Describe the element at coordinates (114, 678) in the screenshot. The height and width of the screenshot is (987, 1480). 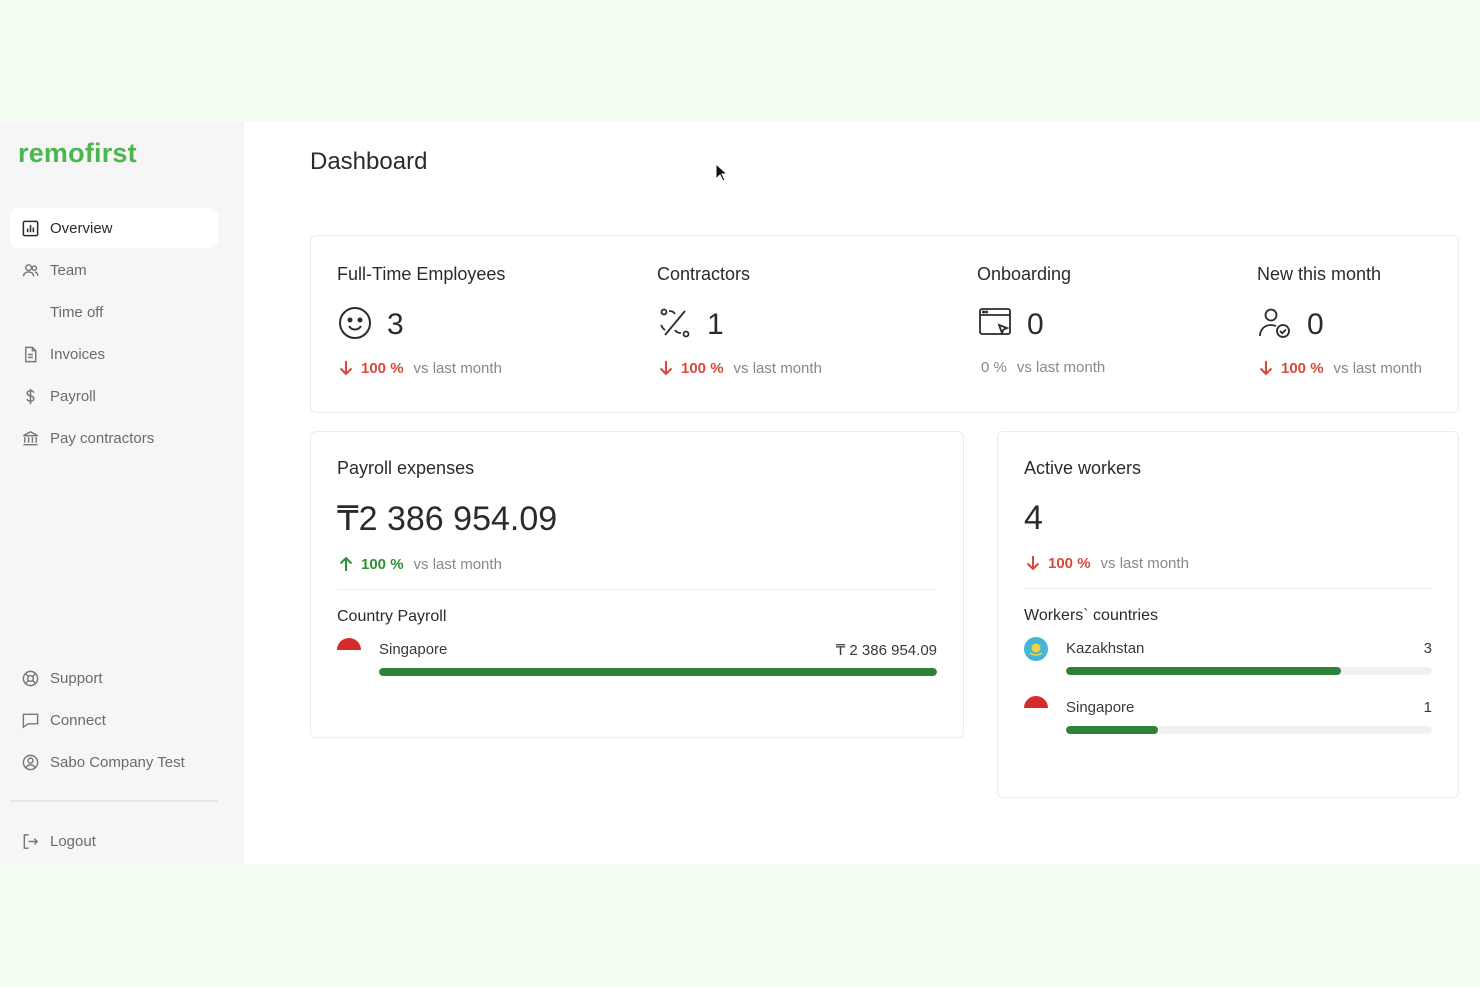
I see `sidebar-item-support: Support` at that location.